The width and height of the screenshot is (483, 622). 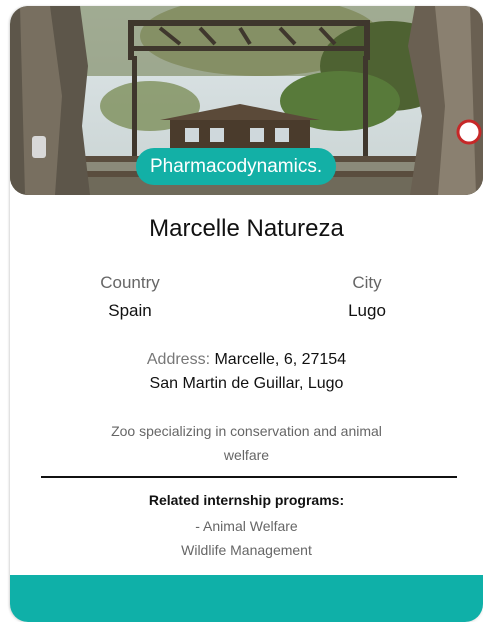 What do you see at coordinates (130, 310) in the screenshot?
I see `country-value: Spain` at bounding box center [130, 310].